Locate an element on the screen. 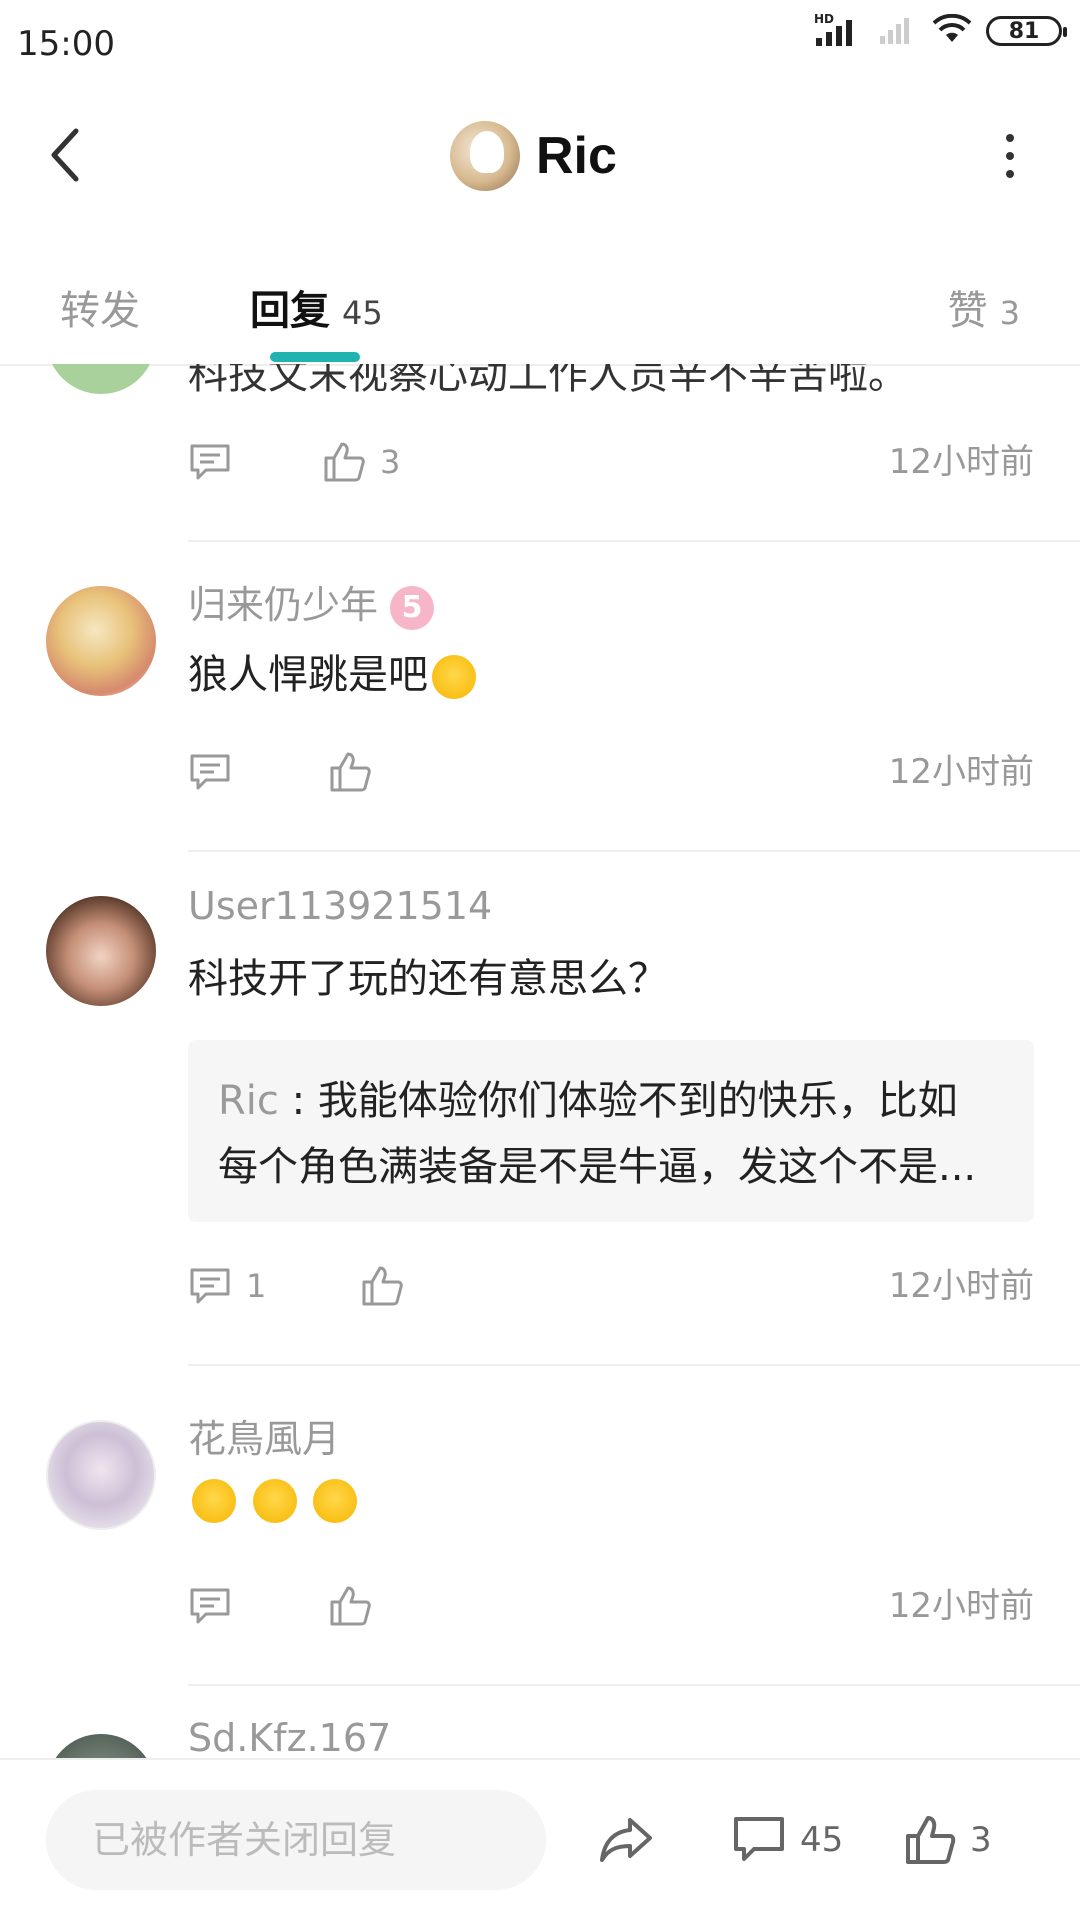 Image resolution: width=1080 pixels, height=1922 pixels. comment-count: 45 is located at coordinates (822, 1840).